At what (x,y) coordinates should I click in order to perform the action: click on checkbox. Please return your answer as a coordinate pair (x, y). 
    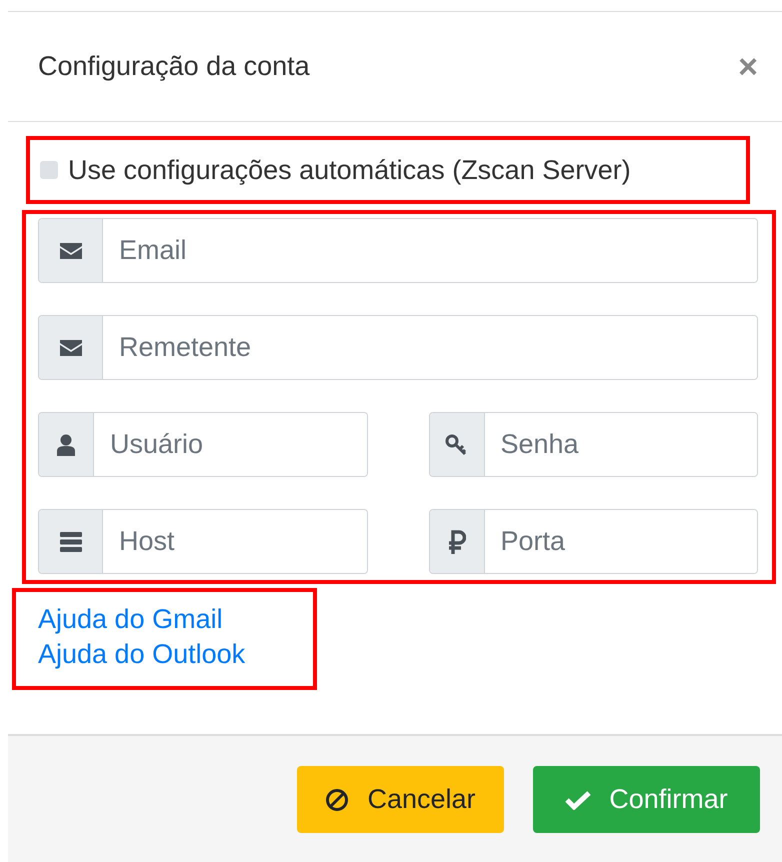
    Looking at the image, I should click on (49, 170).